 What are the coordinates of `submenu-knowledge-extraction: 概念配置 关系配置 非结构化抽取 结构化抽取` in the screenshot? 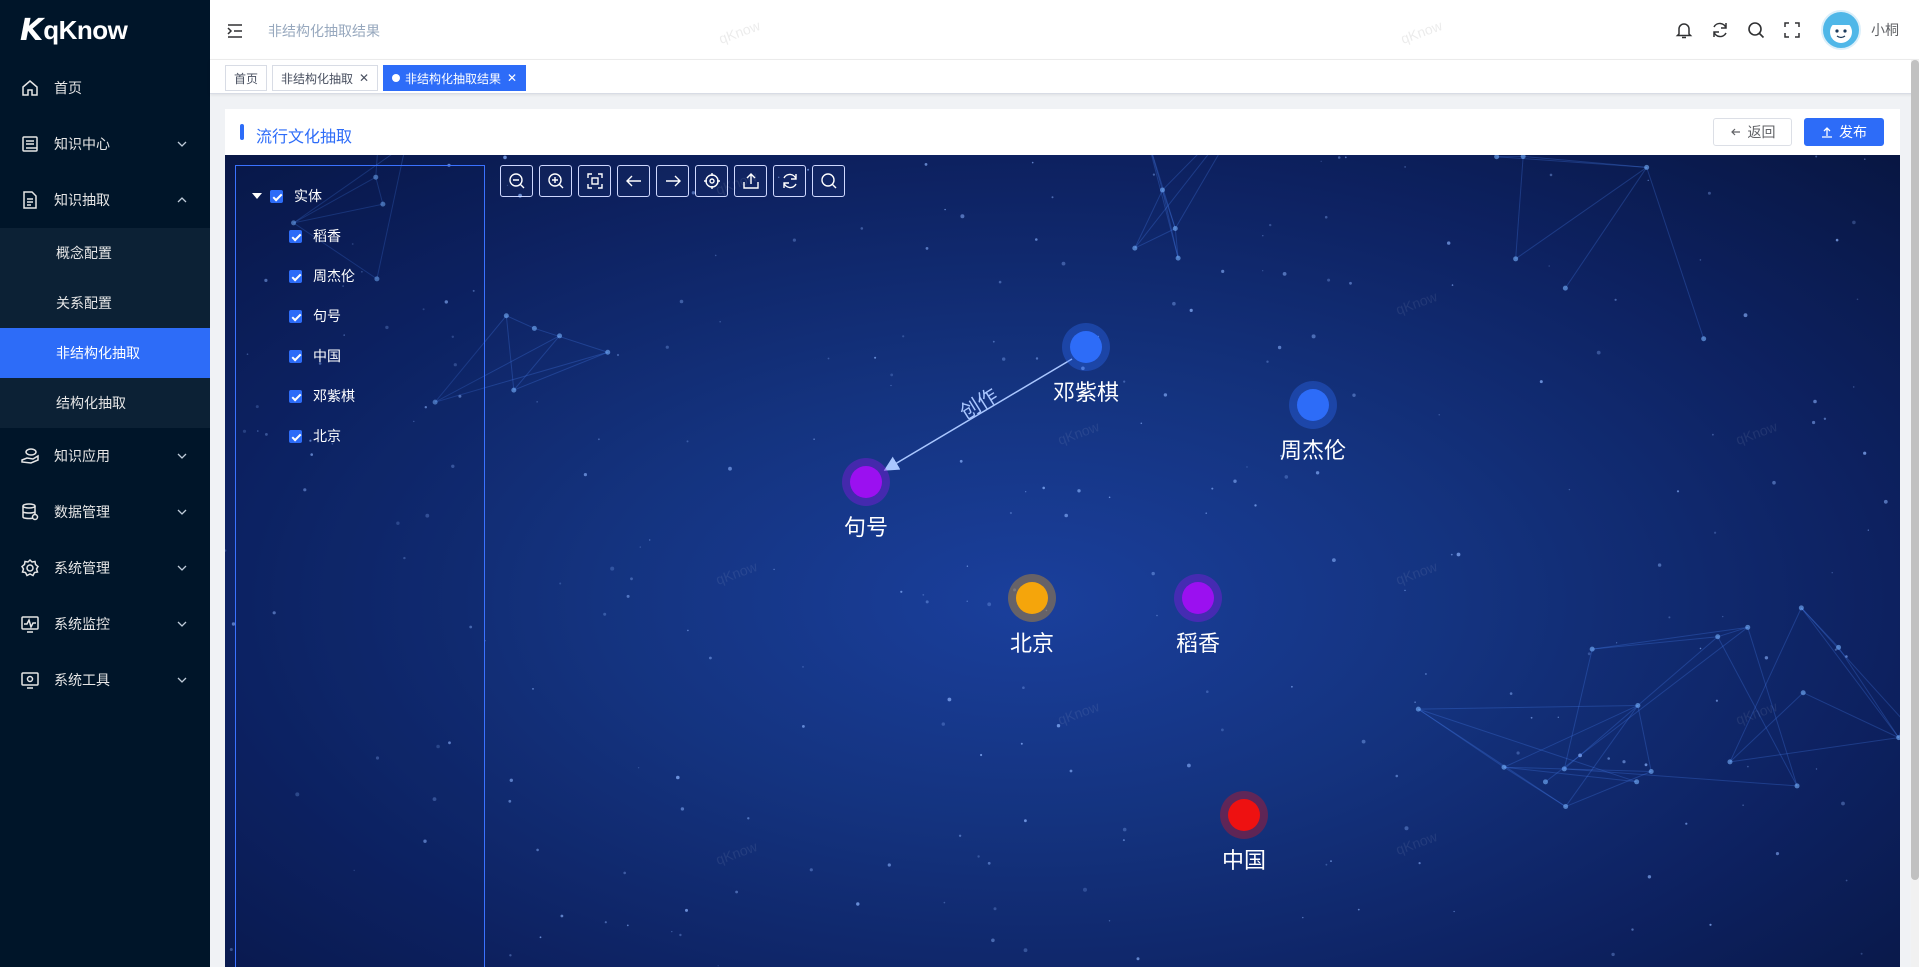 It's located at (105, 328).